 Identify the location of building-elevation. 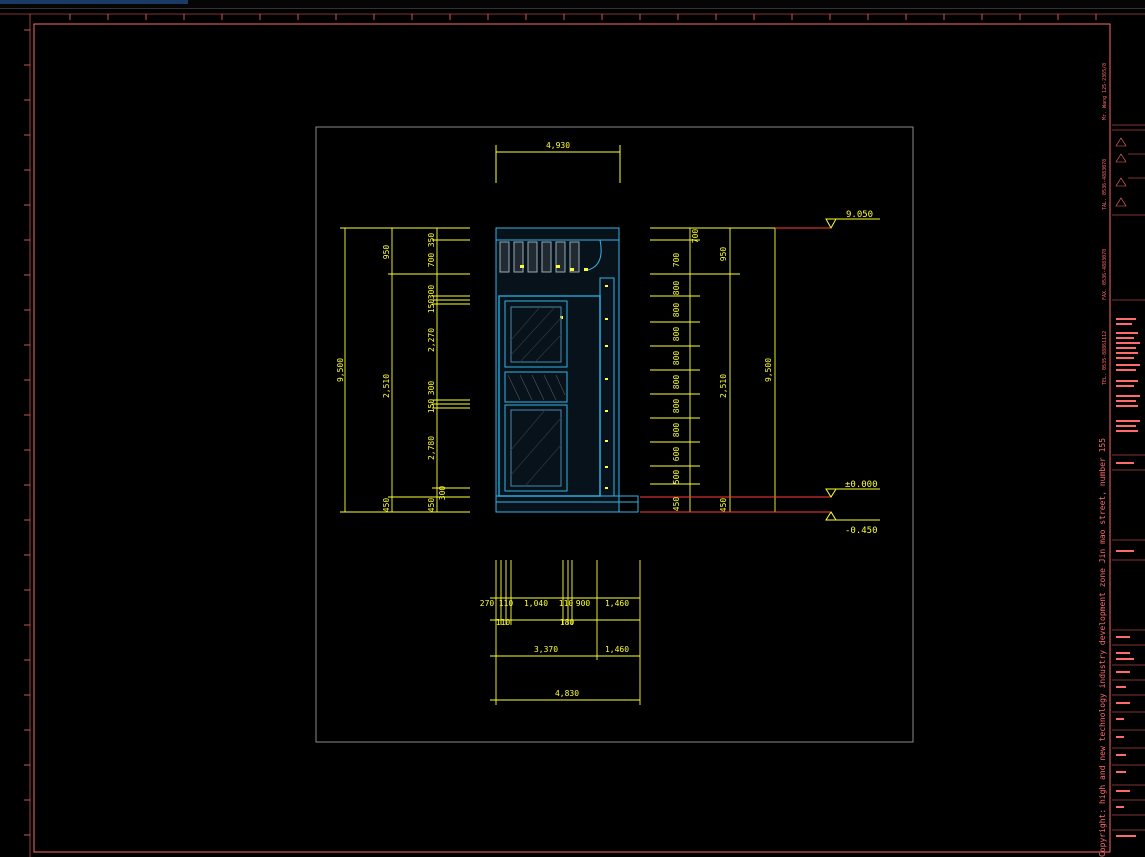
(567, 370).